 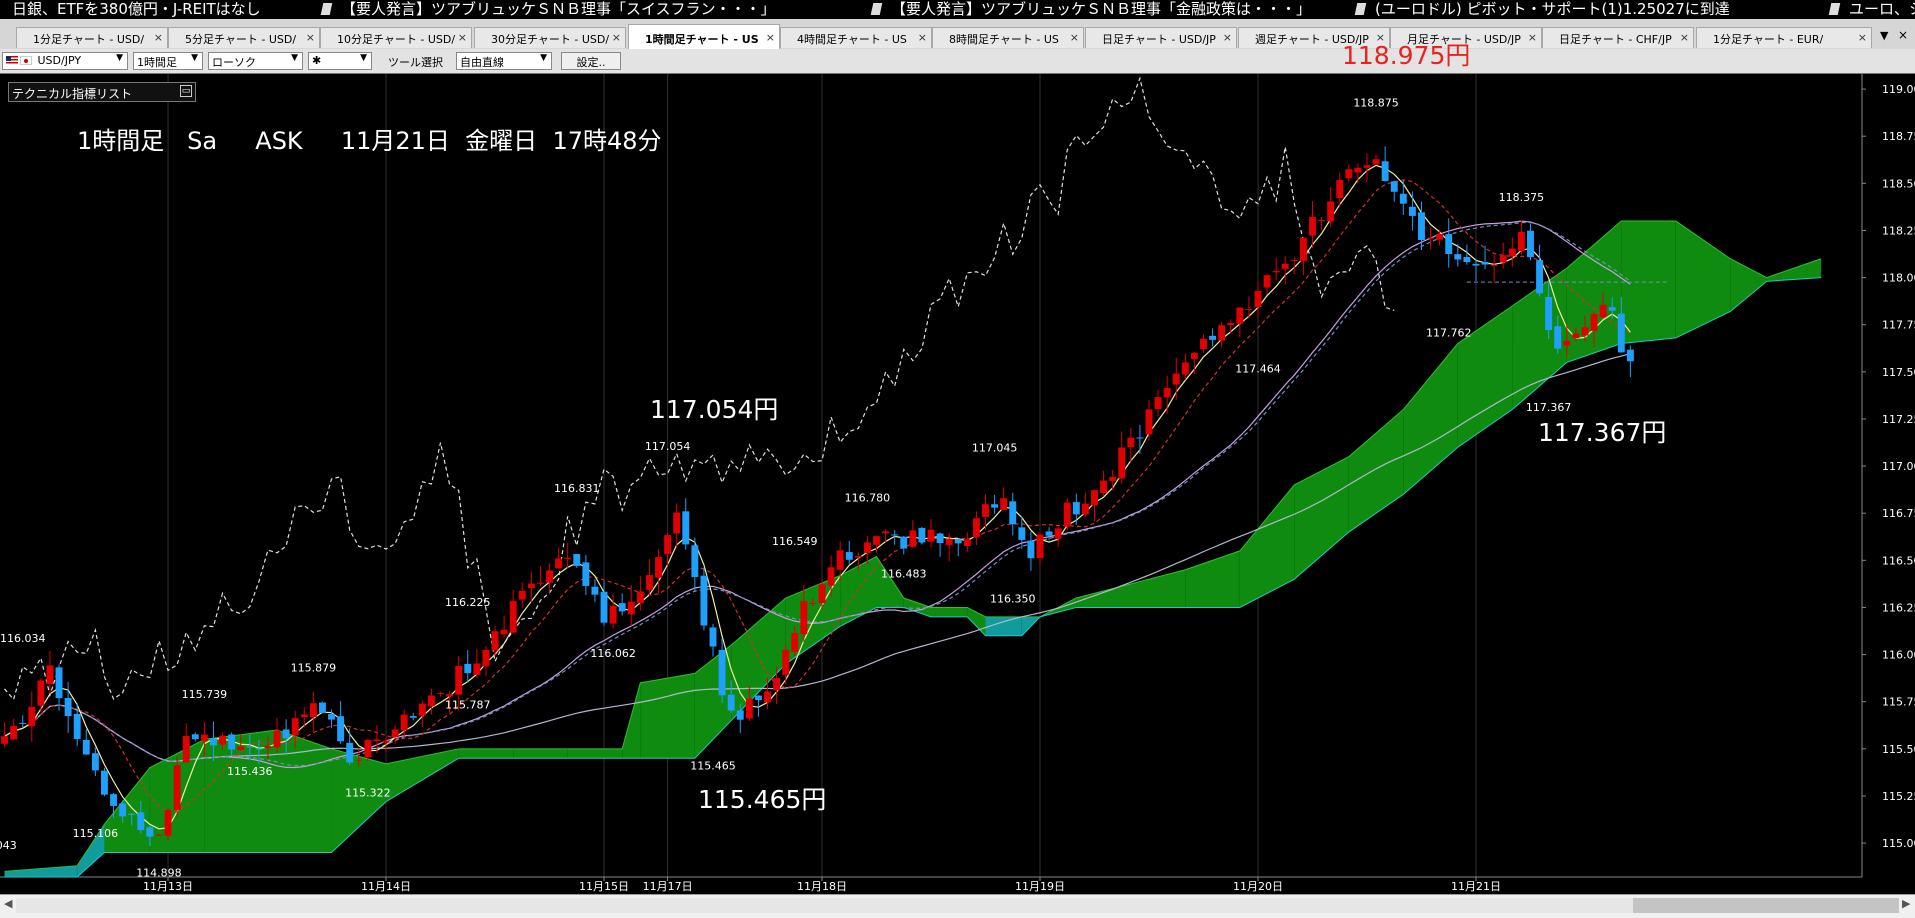 What do you see at coordinates (1906, 903) in the screenshot?
I see `scroll-right-icon: ▶` at bounding box center [1906, 903].